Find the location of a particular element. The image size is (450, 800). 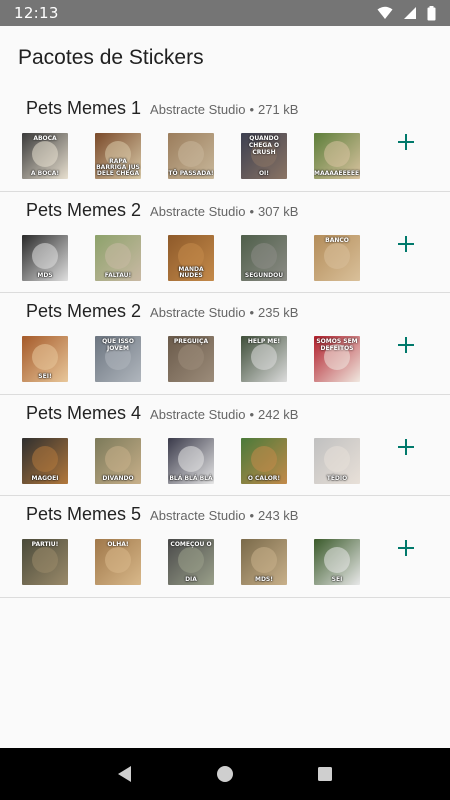

sticker-caption: RAPA BARRIGA JUS DELE CHEGA is located at coordinates (118, 167).